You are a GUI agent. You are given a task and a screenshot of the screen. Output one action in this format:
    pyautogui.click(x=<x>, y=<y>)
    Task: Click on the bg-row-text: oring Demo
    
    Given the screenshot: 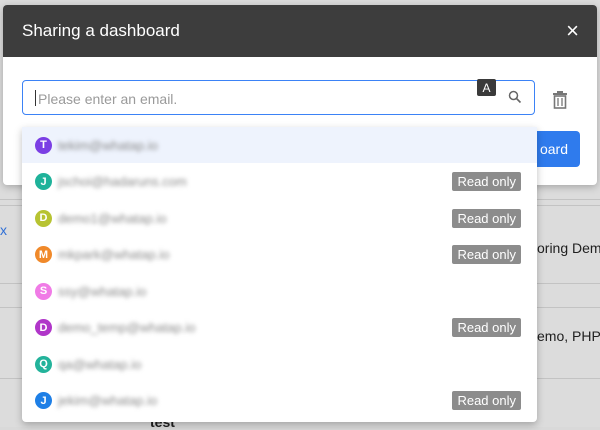 What is the action you would take?
    pyautogui.click(x=568, y=248)
    